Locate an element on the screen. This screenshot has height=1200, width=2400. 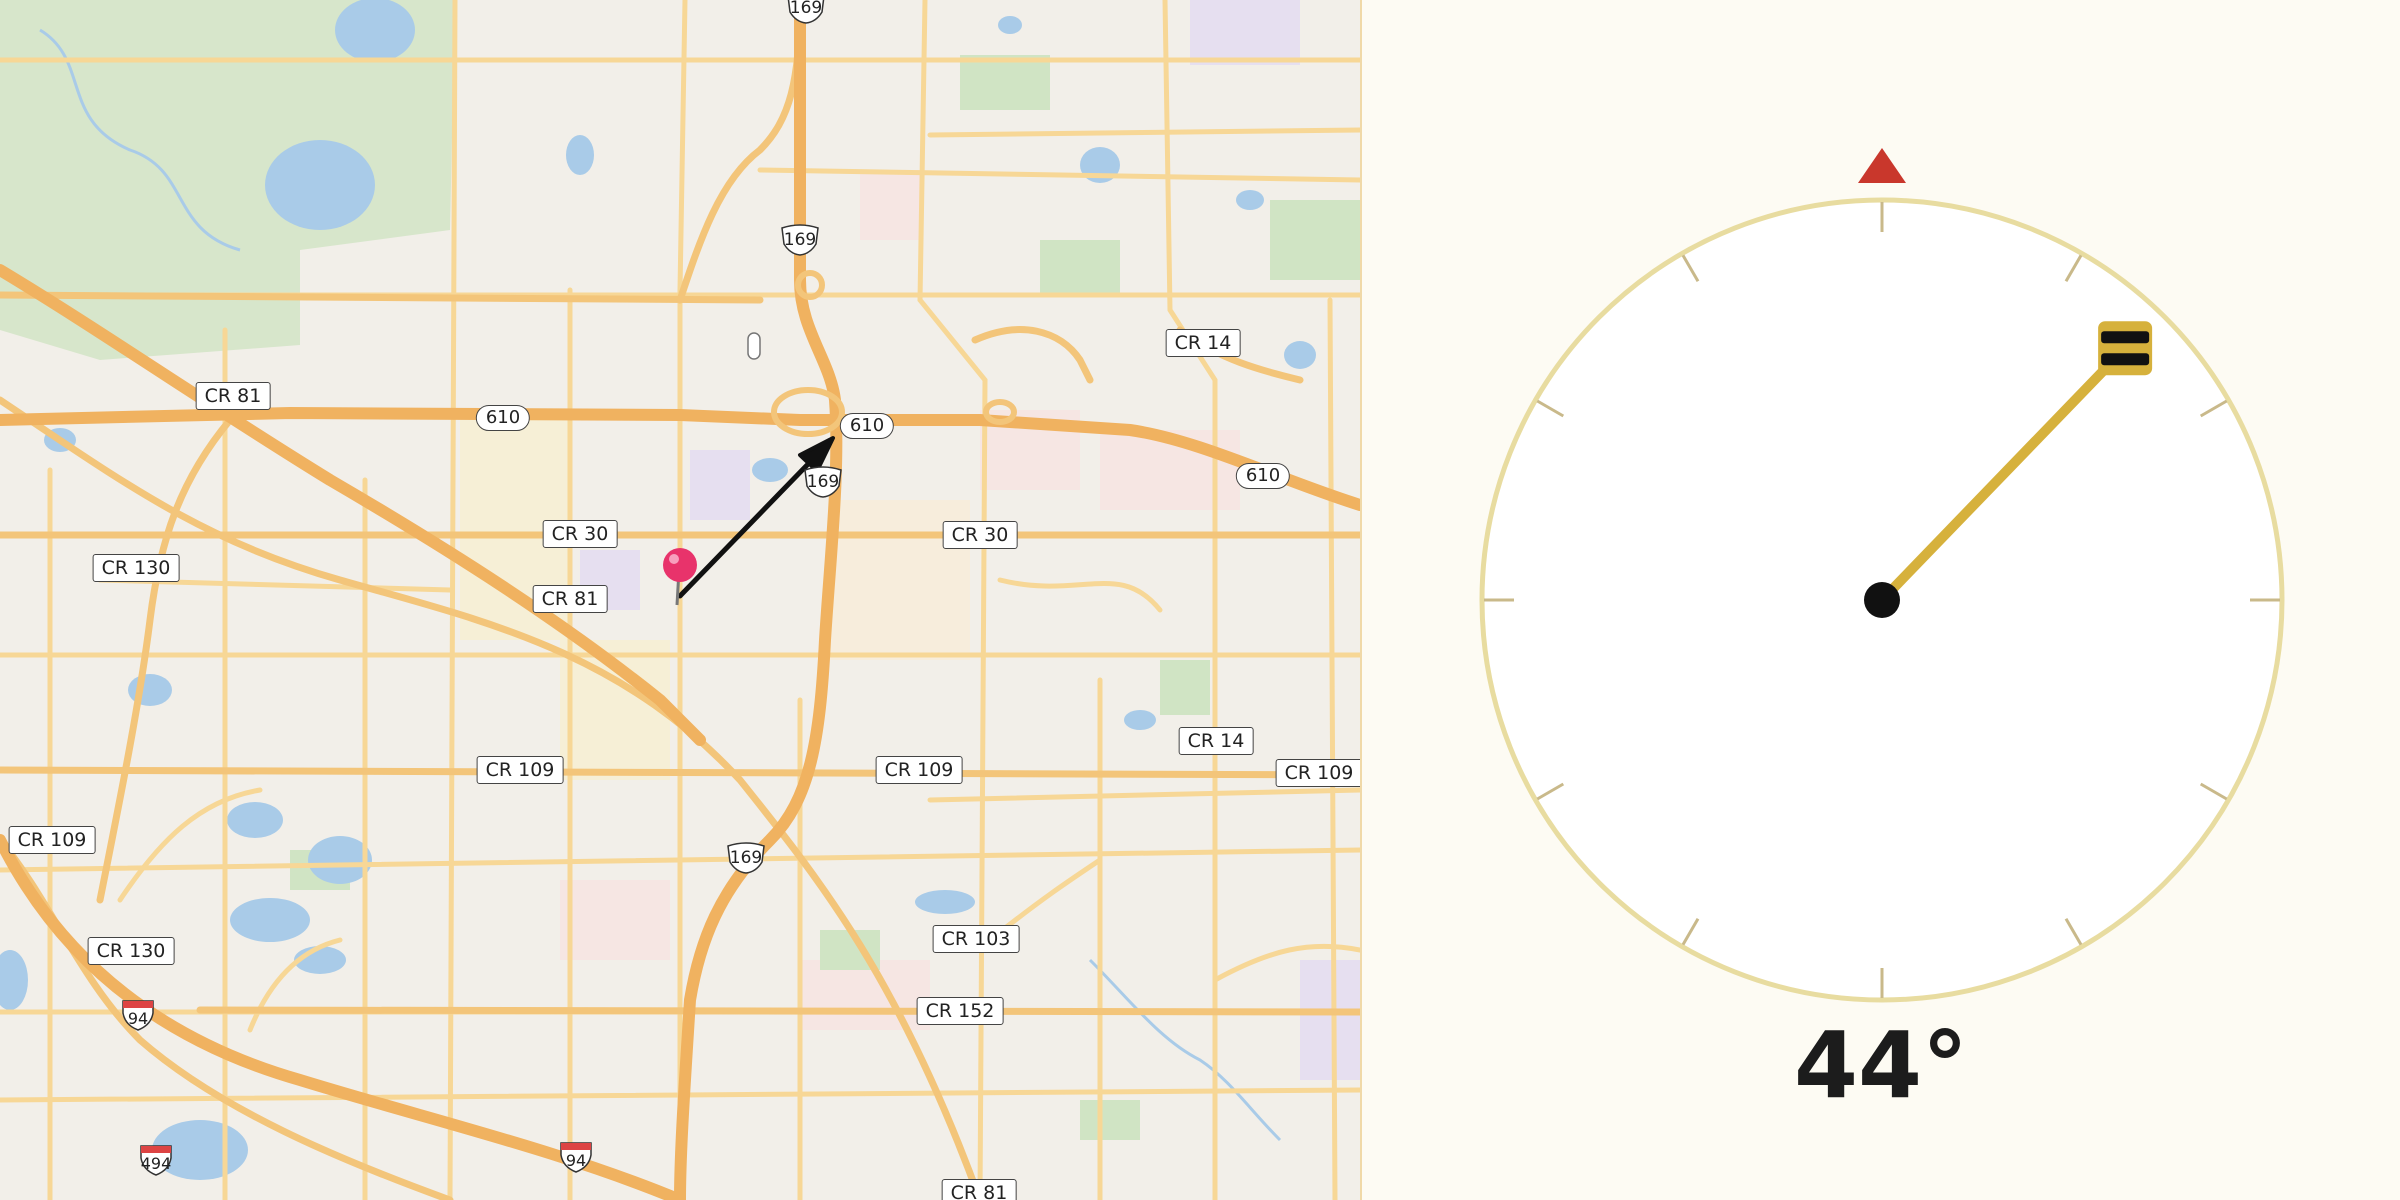
needle-handle-icon is located at coordinates (2125, 348).